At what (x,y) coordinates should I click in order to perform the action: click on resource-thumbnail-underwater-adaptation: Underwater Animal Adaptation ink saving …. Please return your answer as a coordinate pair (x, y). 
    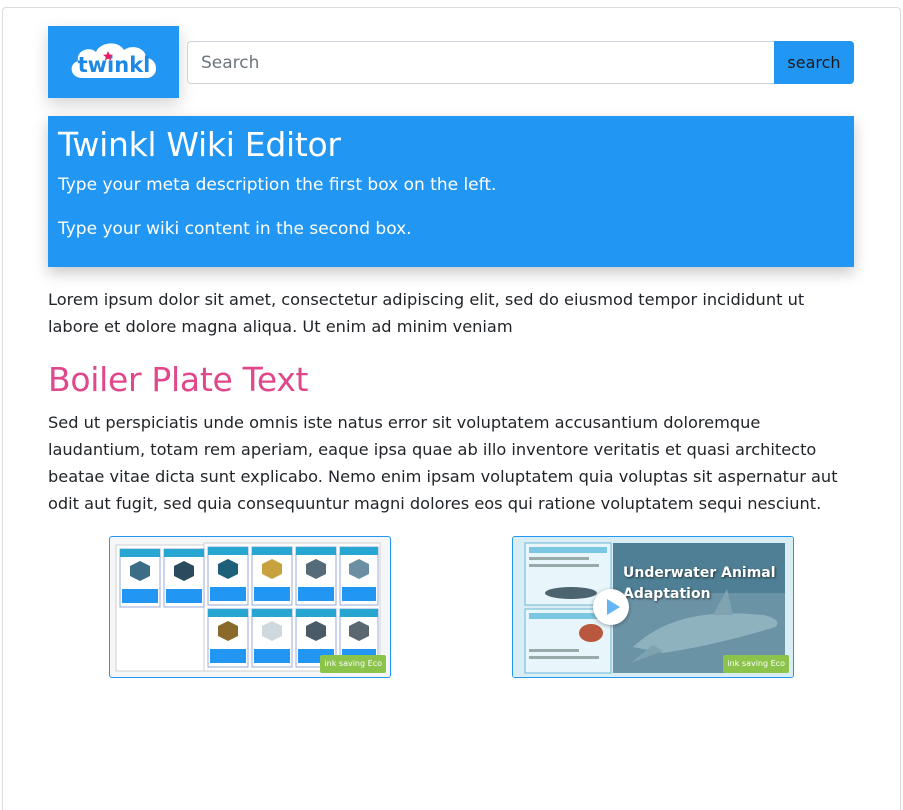
    Looking at the image, I should click on (653, 607).